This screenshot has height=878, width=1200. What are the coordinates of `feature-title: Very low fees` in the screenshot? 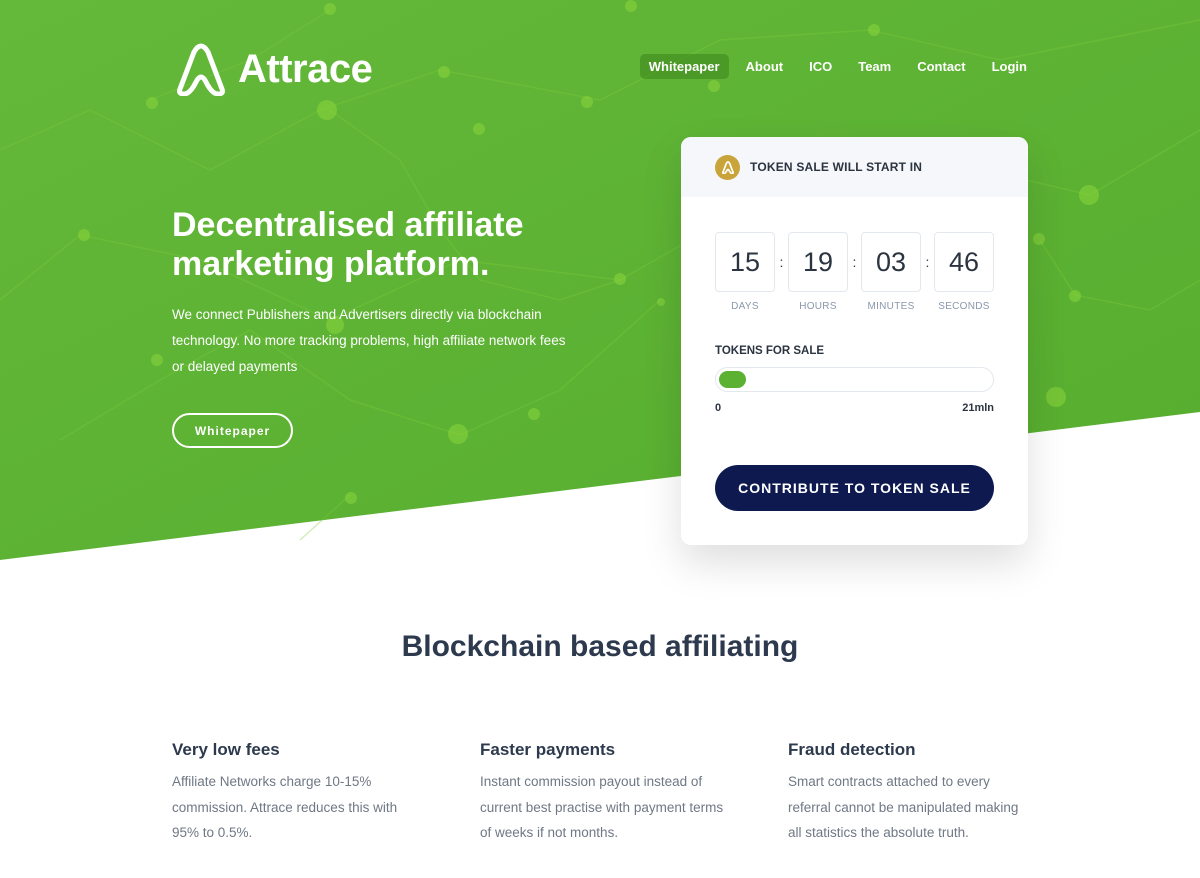 It's located at (226, 749).